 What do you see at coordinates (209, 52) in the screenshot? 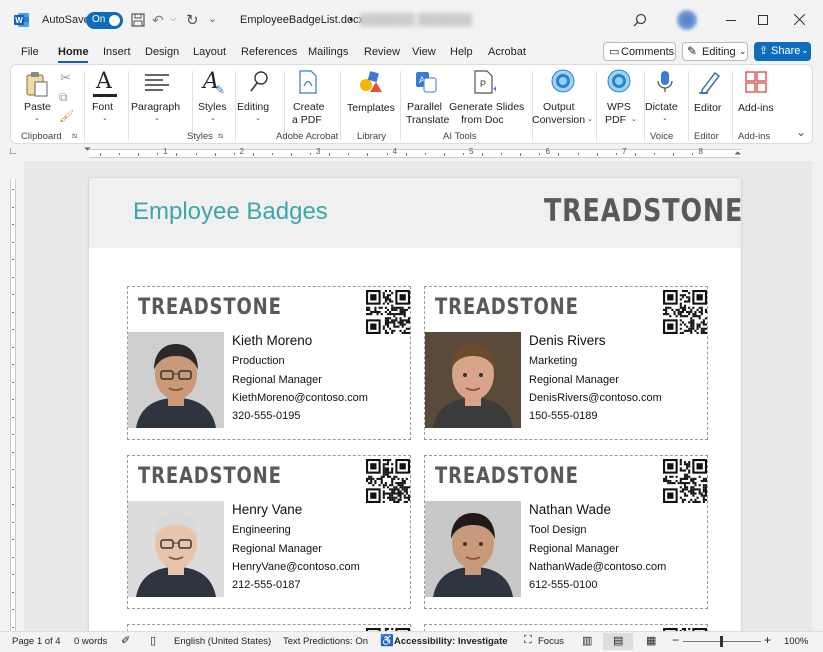
I see `menu-layout: Layout` at bounding box center [209, 52].